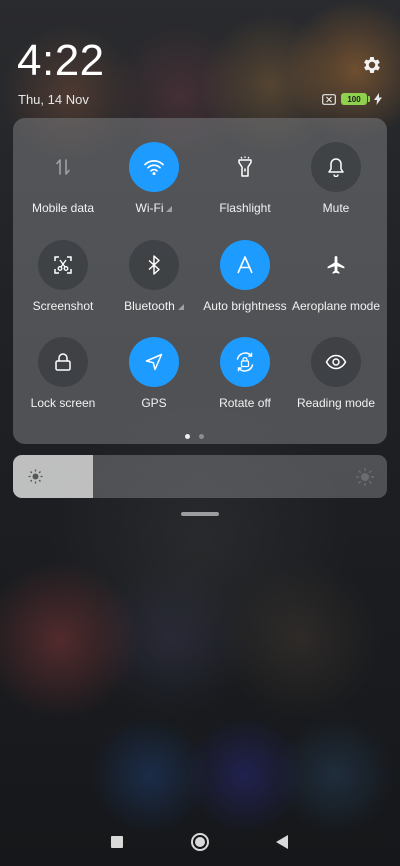 The image size is (400, 866). Describe the element at coordinates (194, 436) in the screenshot. I see `page-indicator` at that location.